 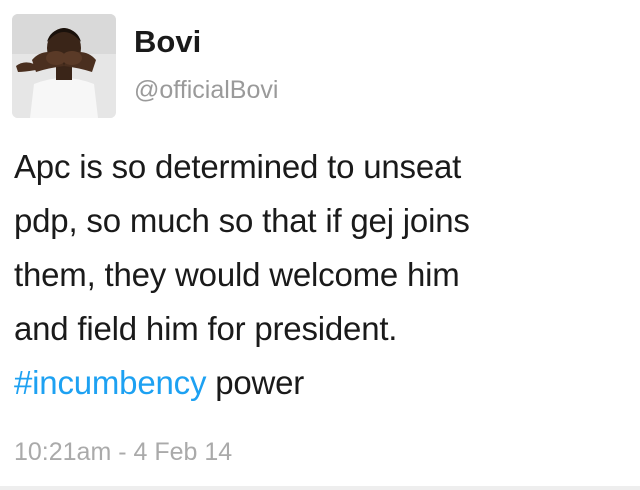 I want to click on hashtag-link: #incumbency, so click(x=110, y=382).